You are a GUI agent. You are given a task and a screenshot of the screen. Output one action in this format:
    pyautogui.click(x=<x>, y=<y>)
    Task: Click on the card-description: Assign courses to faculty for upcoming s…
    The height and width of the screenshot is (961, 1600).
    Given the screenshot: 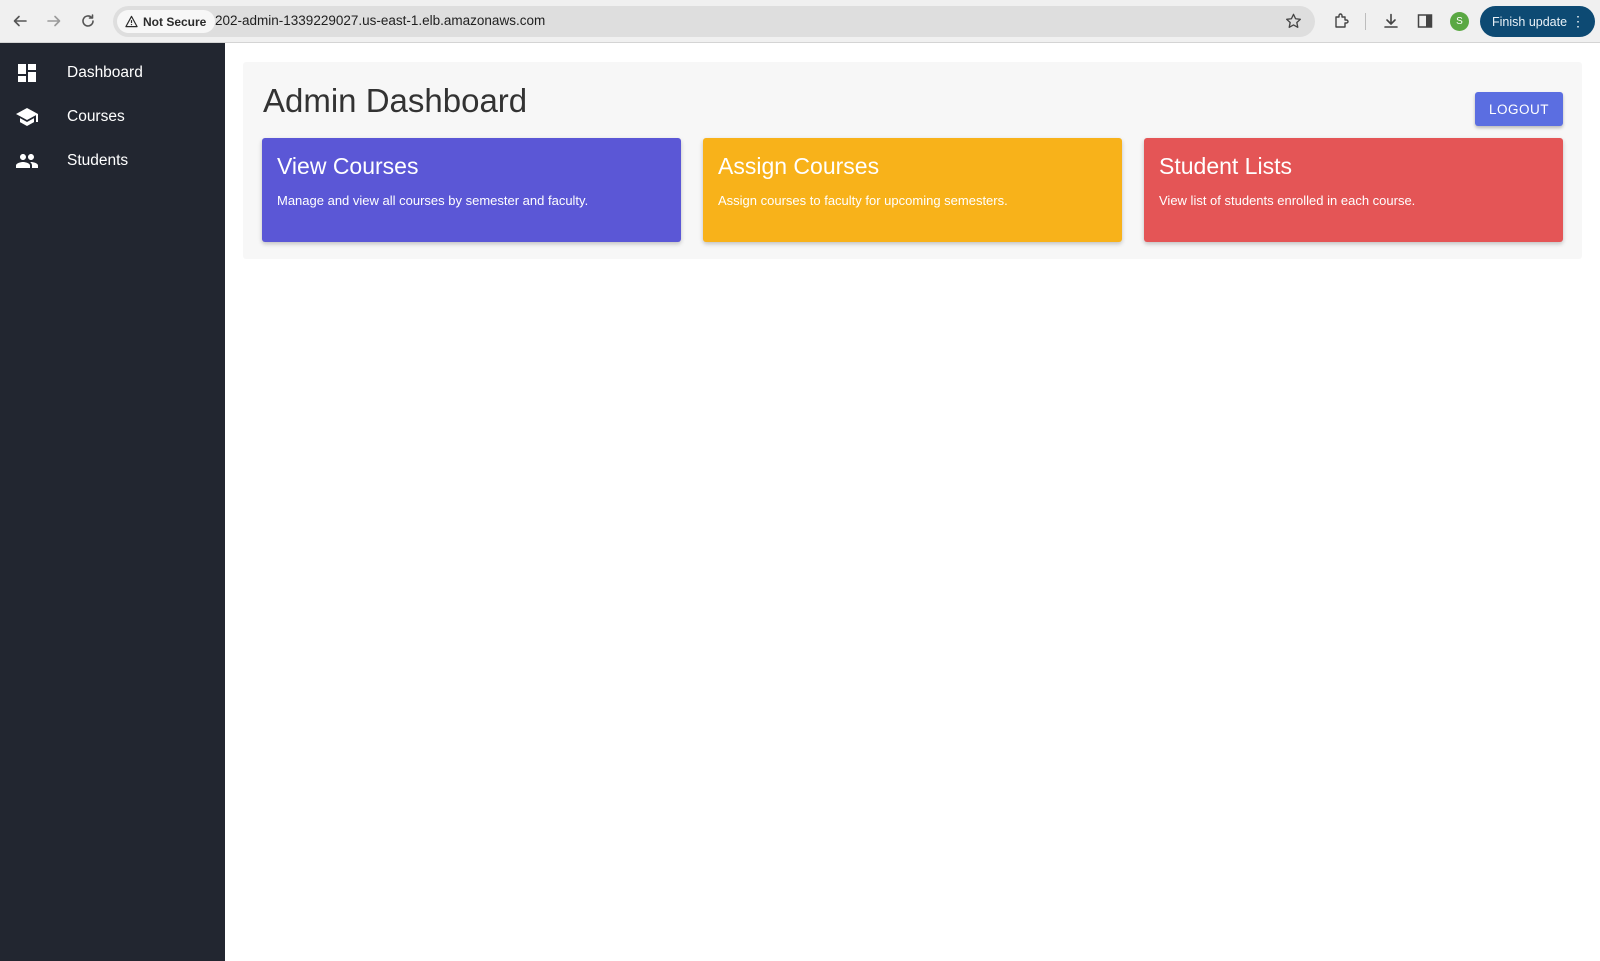 What is the action you would take?
    pyautogui.click(x=863, y=200)
    